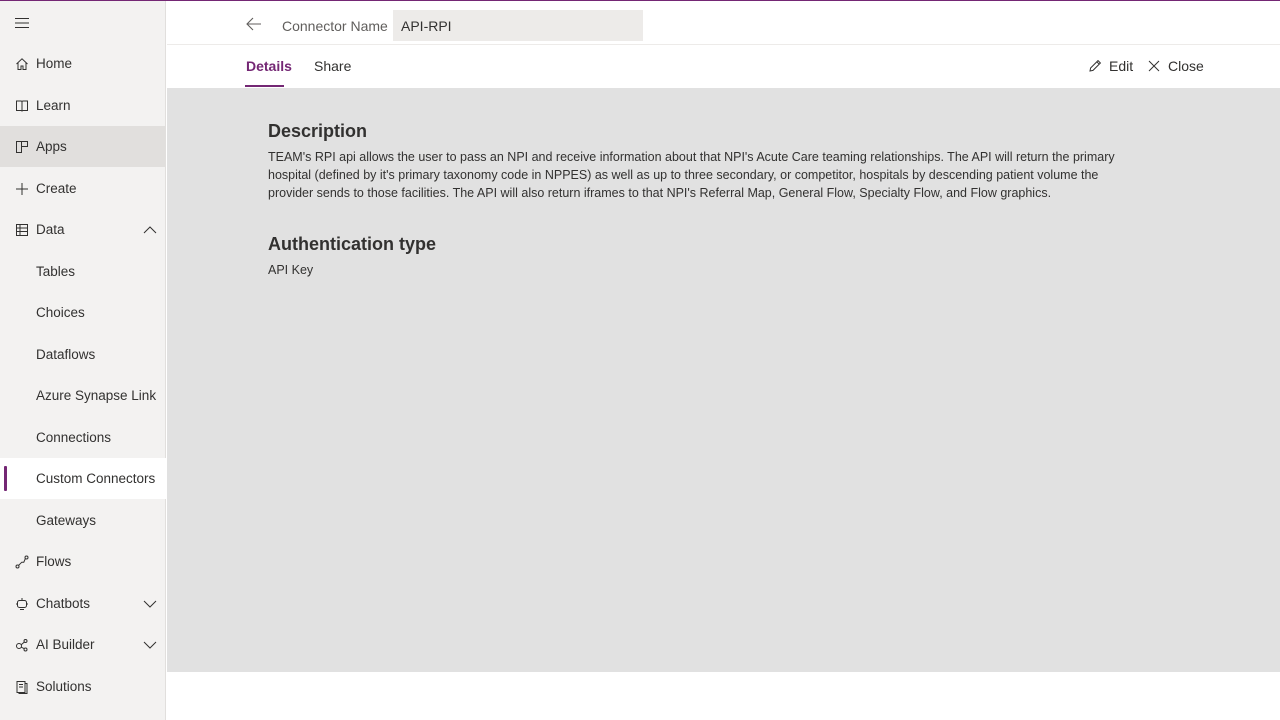  I want to click on nav-label: Connections, so click(74, 437).